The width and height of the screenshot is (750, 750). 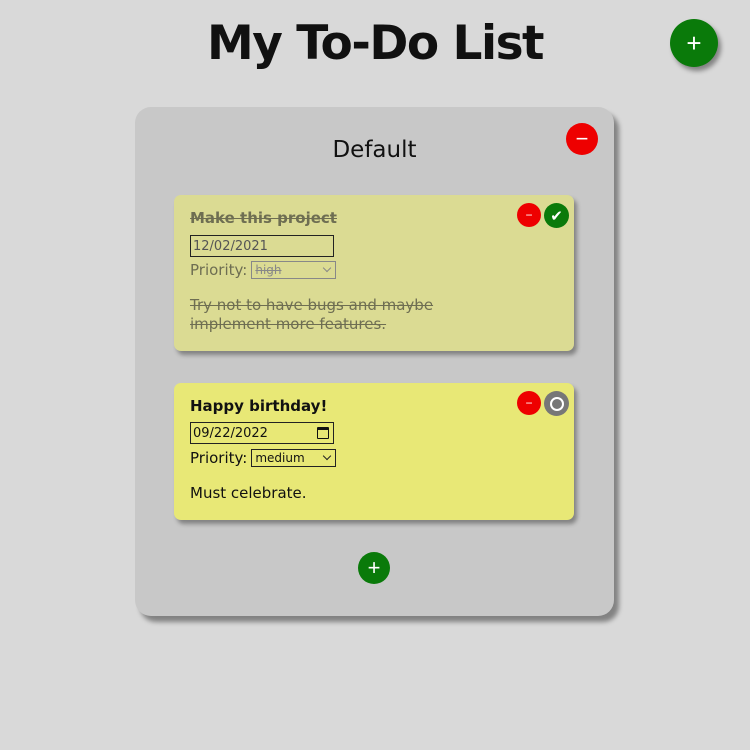 I want to click on due-date-input: 12/02/2021, so click(x=262, y=246).